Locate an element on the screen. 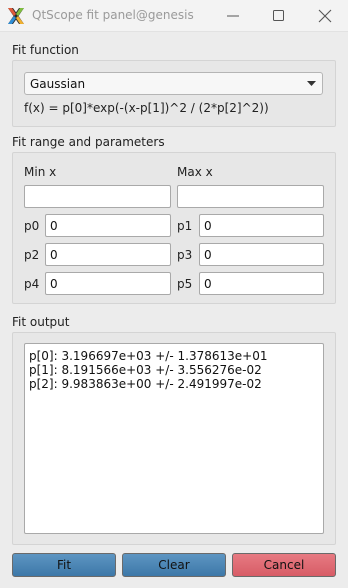  dropdown-arrow-icon is located at coordinates (311, 83).